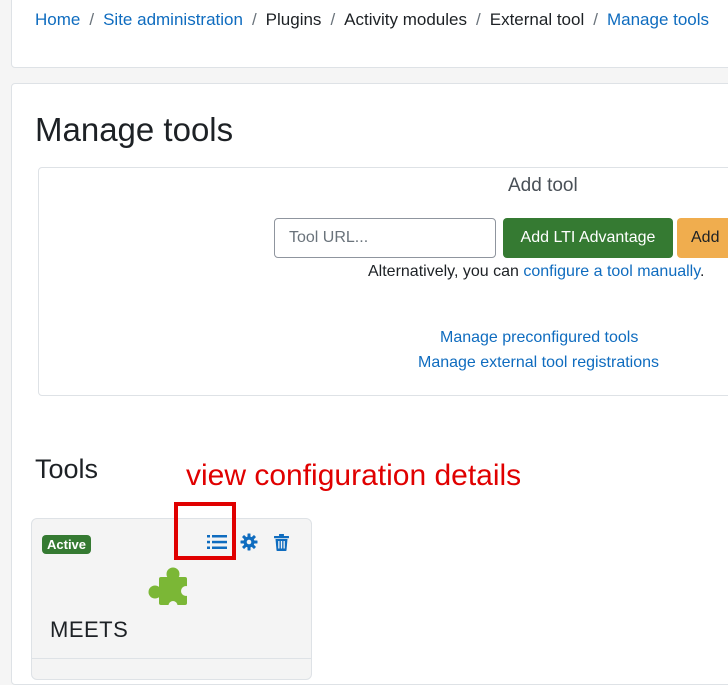 The height and width of the screenshot is (685, 728). Describe the element at coordinates (702, 238) in the screenshot. I see `add-tool-button: Add` at that location.